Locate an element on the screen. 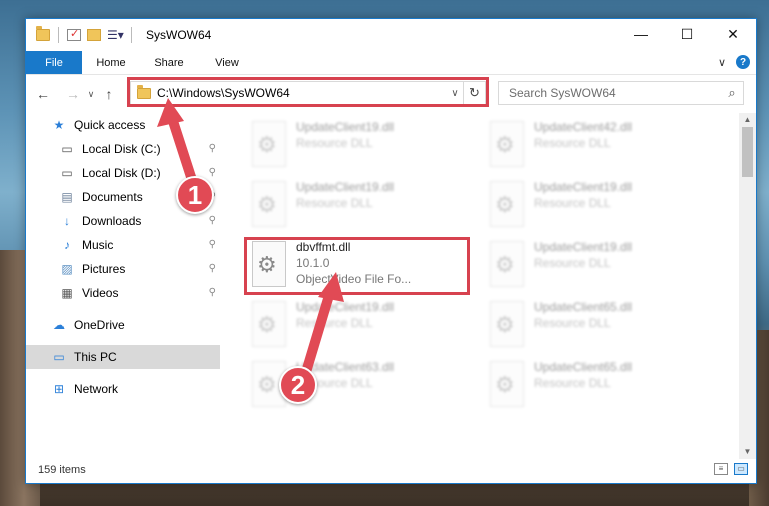 The height and width of the screenshot is (506, 769). maximize-button: ☐ is located at coordinates (687, 34).